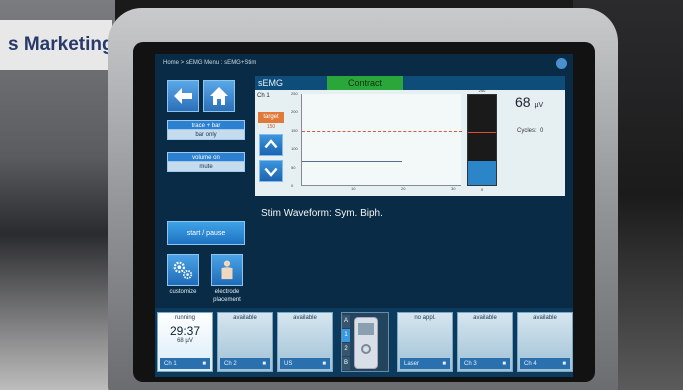  Describe the element at coordinates (425, 363) in the screenshot. I see `channel-footer: Laser ■` at that location.